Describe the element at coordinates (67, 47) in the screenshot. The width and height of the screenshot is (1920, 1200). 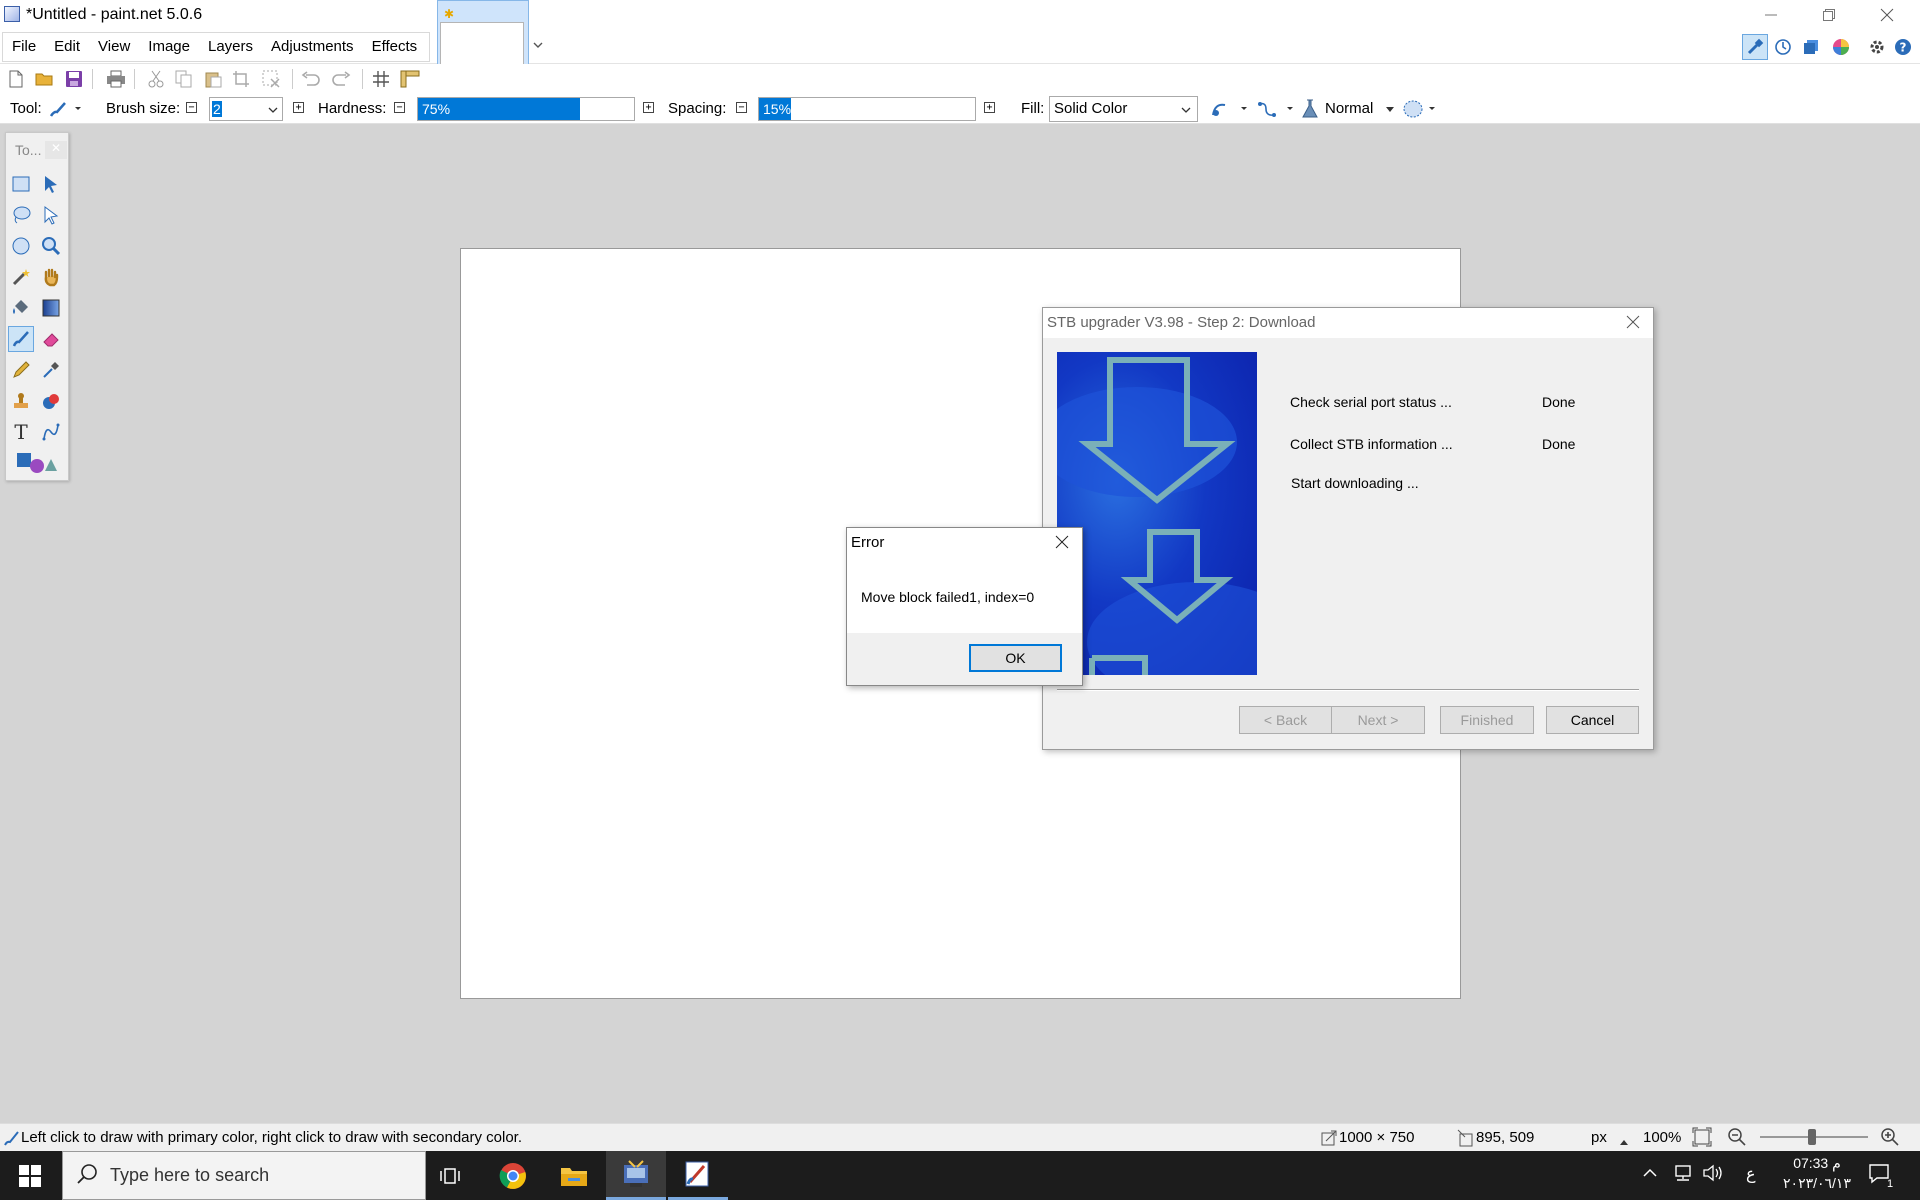
I see `menu-edit: Edit` at that location.